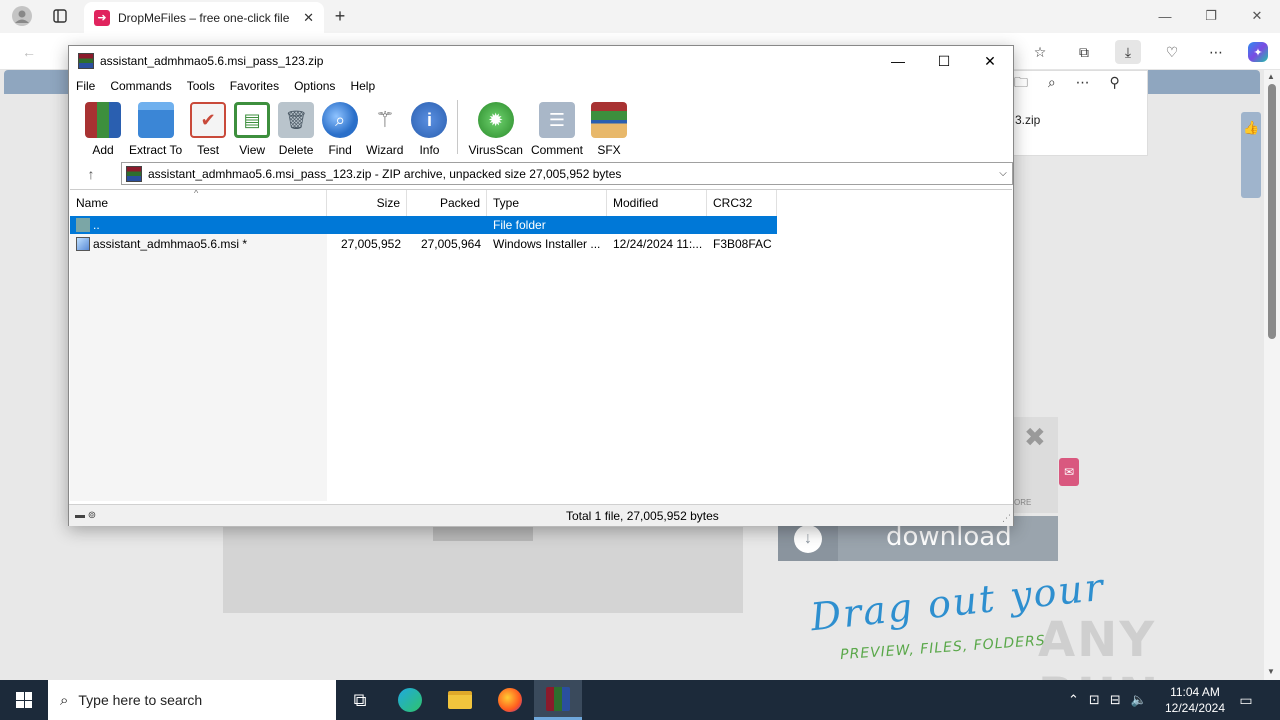 This screenshot has width=1280, height=720. What do you see at coordinates (1115, 82) in the screenshot?
I see `pin-icon: ⚲` at bounding box center [1115, 82].